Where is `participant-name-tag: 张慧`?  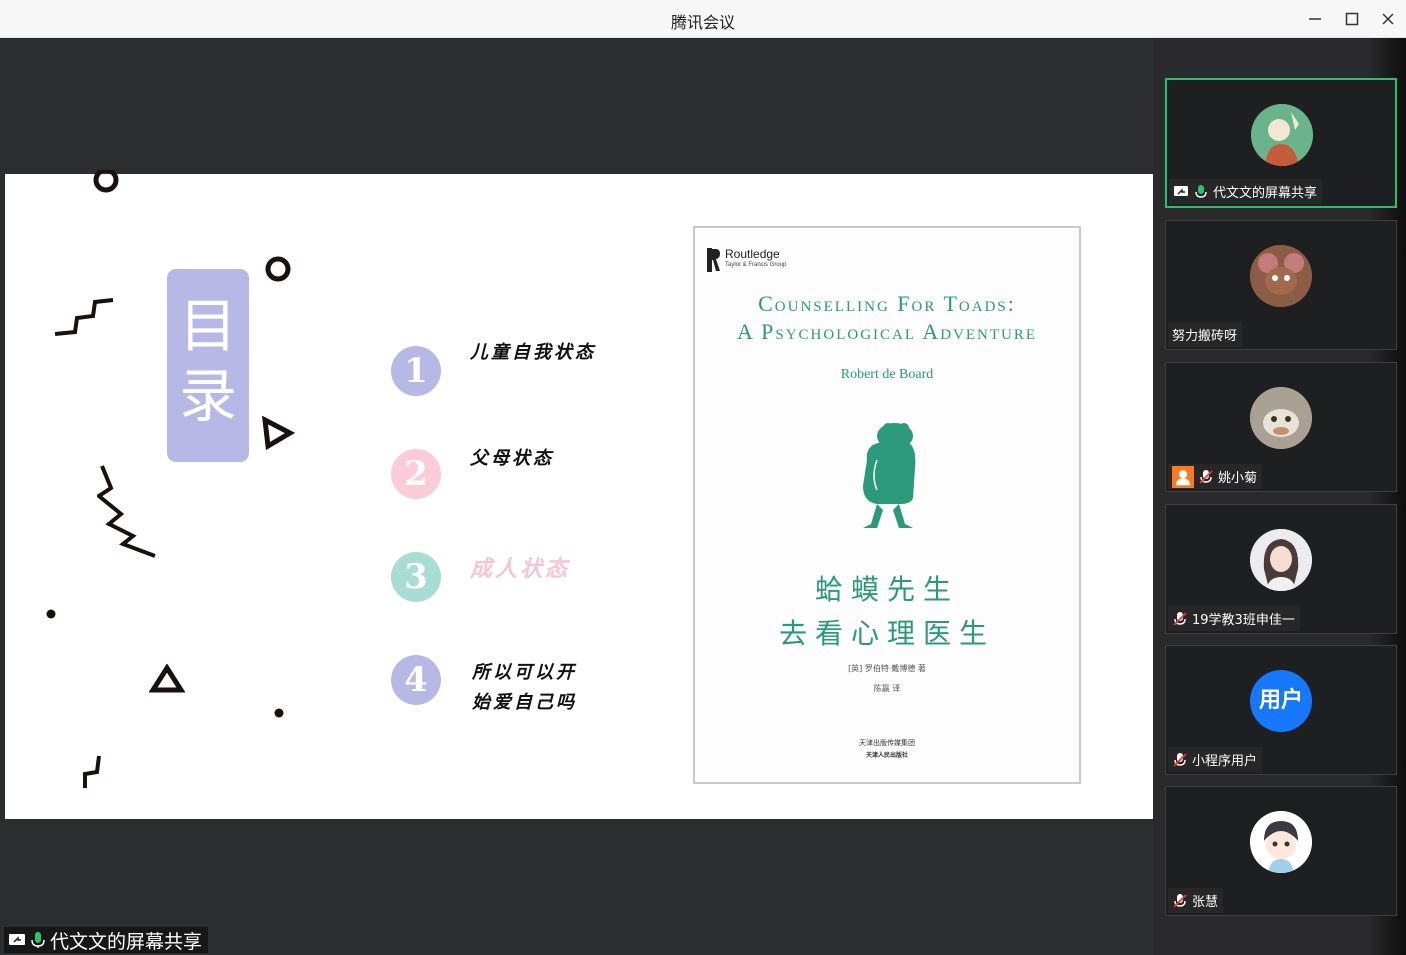 participant-name-tag: 张慧 is located at coordinates (1196, 900).